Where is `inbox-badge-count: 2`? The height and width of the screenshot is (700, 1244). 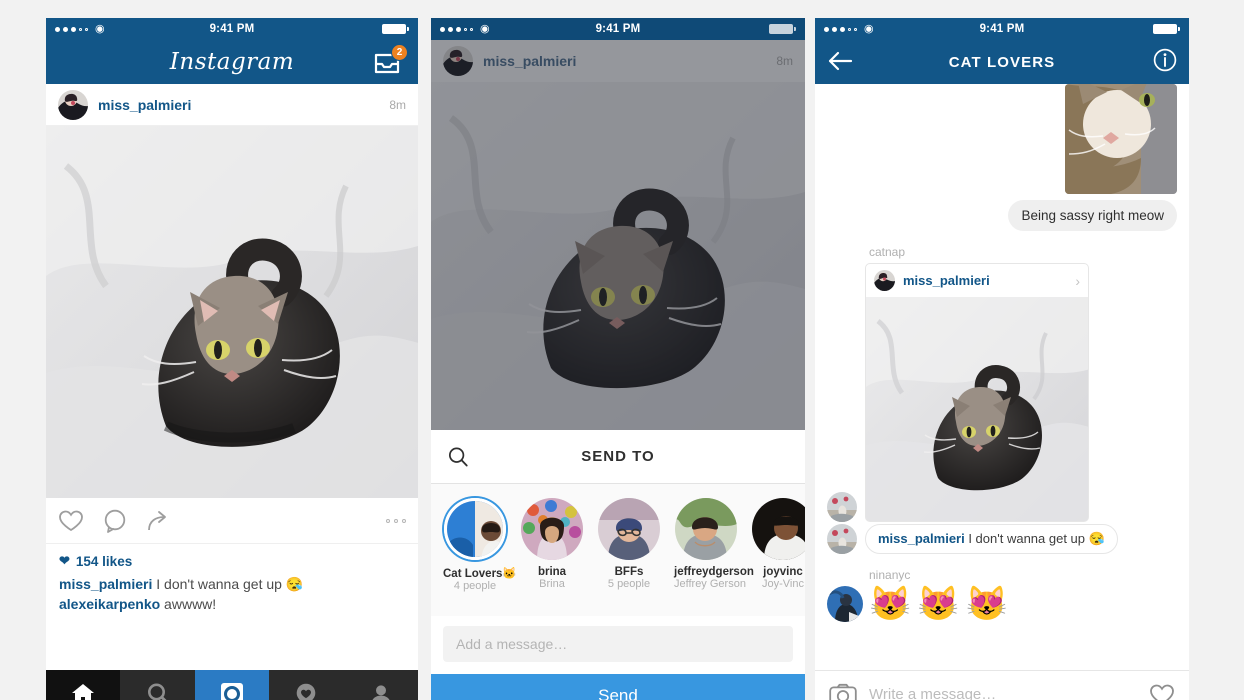 inbox-badge-count: 2 is located at coordinates (399, 52).